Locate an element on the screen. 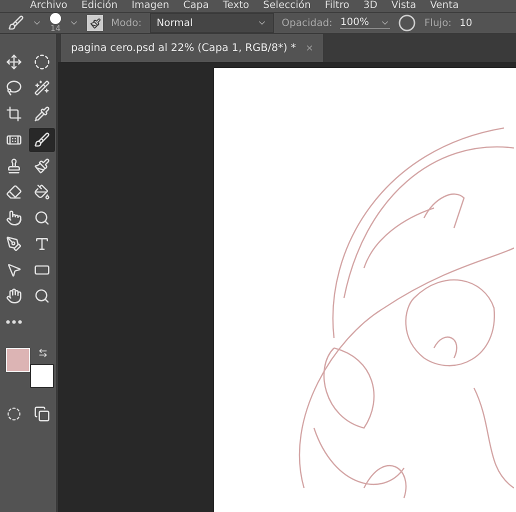 Image resolution: width=516 pixels, height=512 pixels. eyedropper-icon is located at coordinates (42, 114).